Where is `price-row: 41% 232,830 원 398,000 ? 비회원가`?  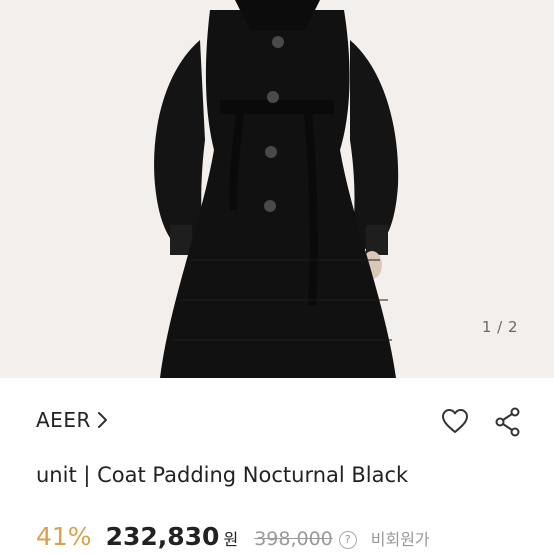
price-row: 41% 232,830 원 398,000 ? 비회원가 is located at coordinates (233, 538).